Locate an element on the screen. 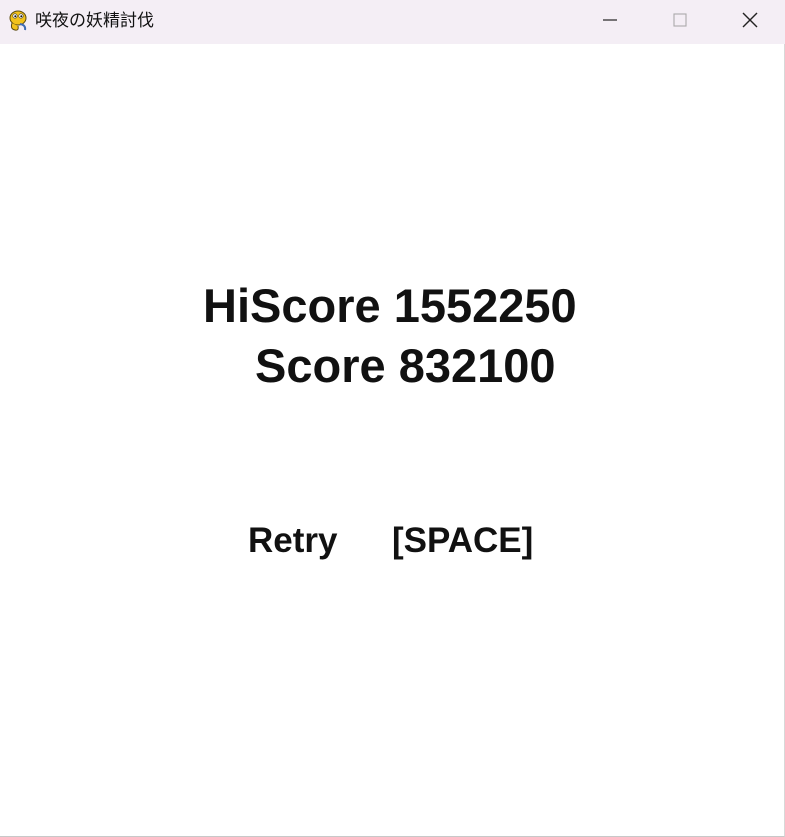 The width and height of the screenshot is (785, 837). pygame-snake-icon is located at coordinates (17, 20).